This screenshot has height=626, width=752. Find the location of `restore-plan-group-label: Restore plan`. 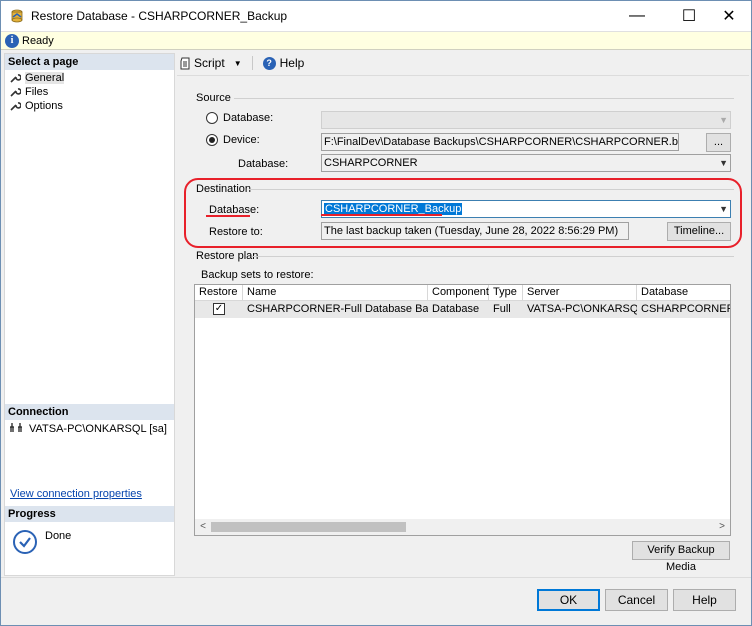

restore-plan-group-label: Restore plan is located at coordinates (227, 256).